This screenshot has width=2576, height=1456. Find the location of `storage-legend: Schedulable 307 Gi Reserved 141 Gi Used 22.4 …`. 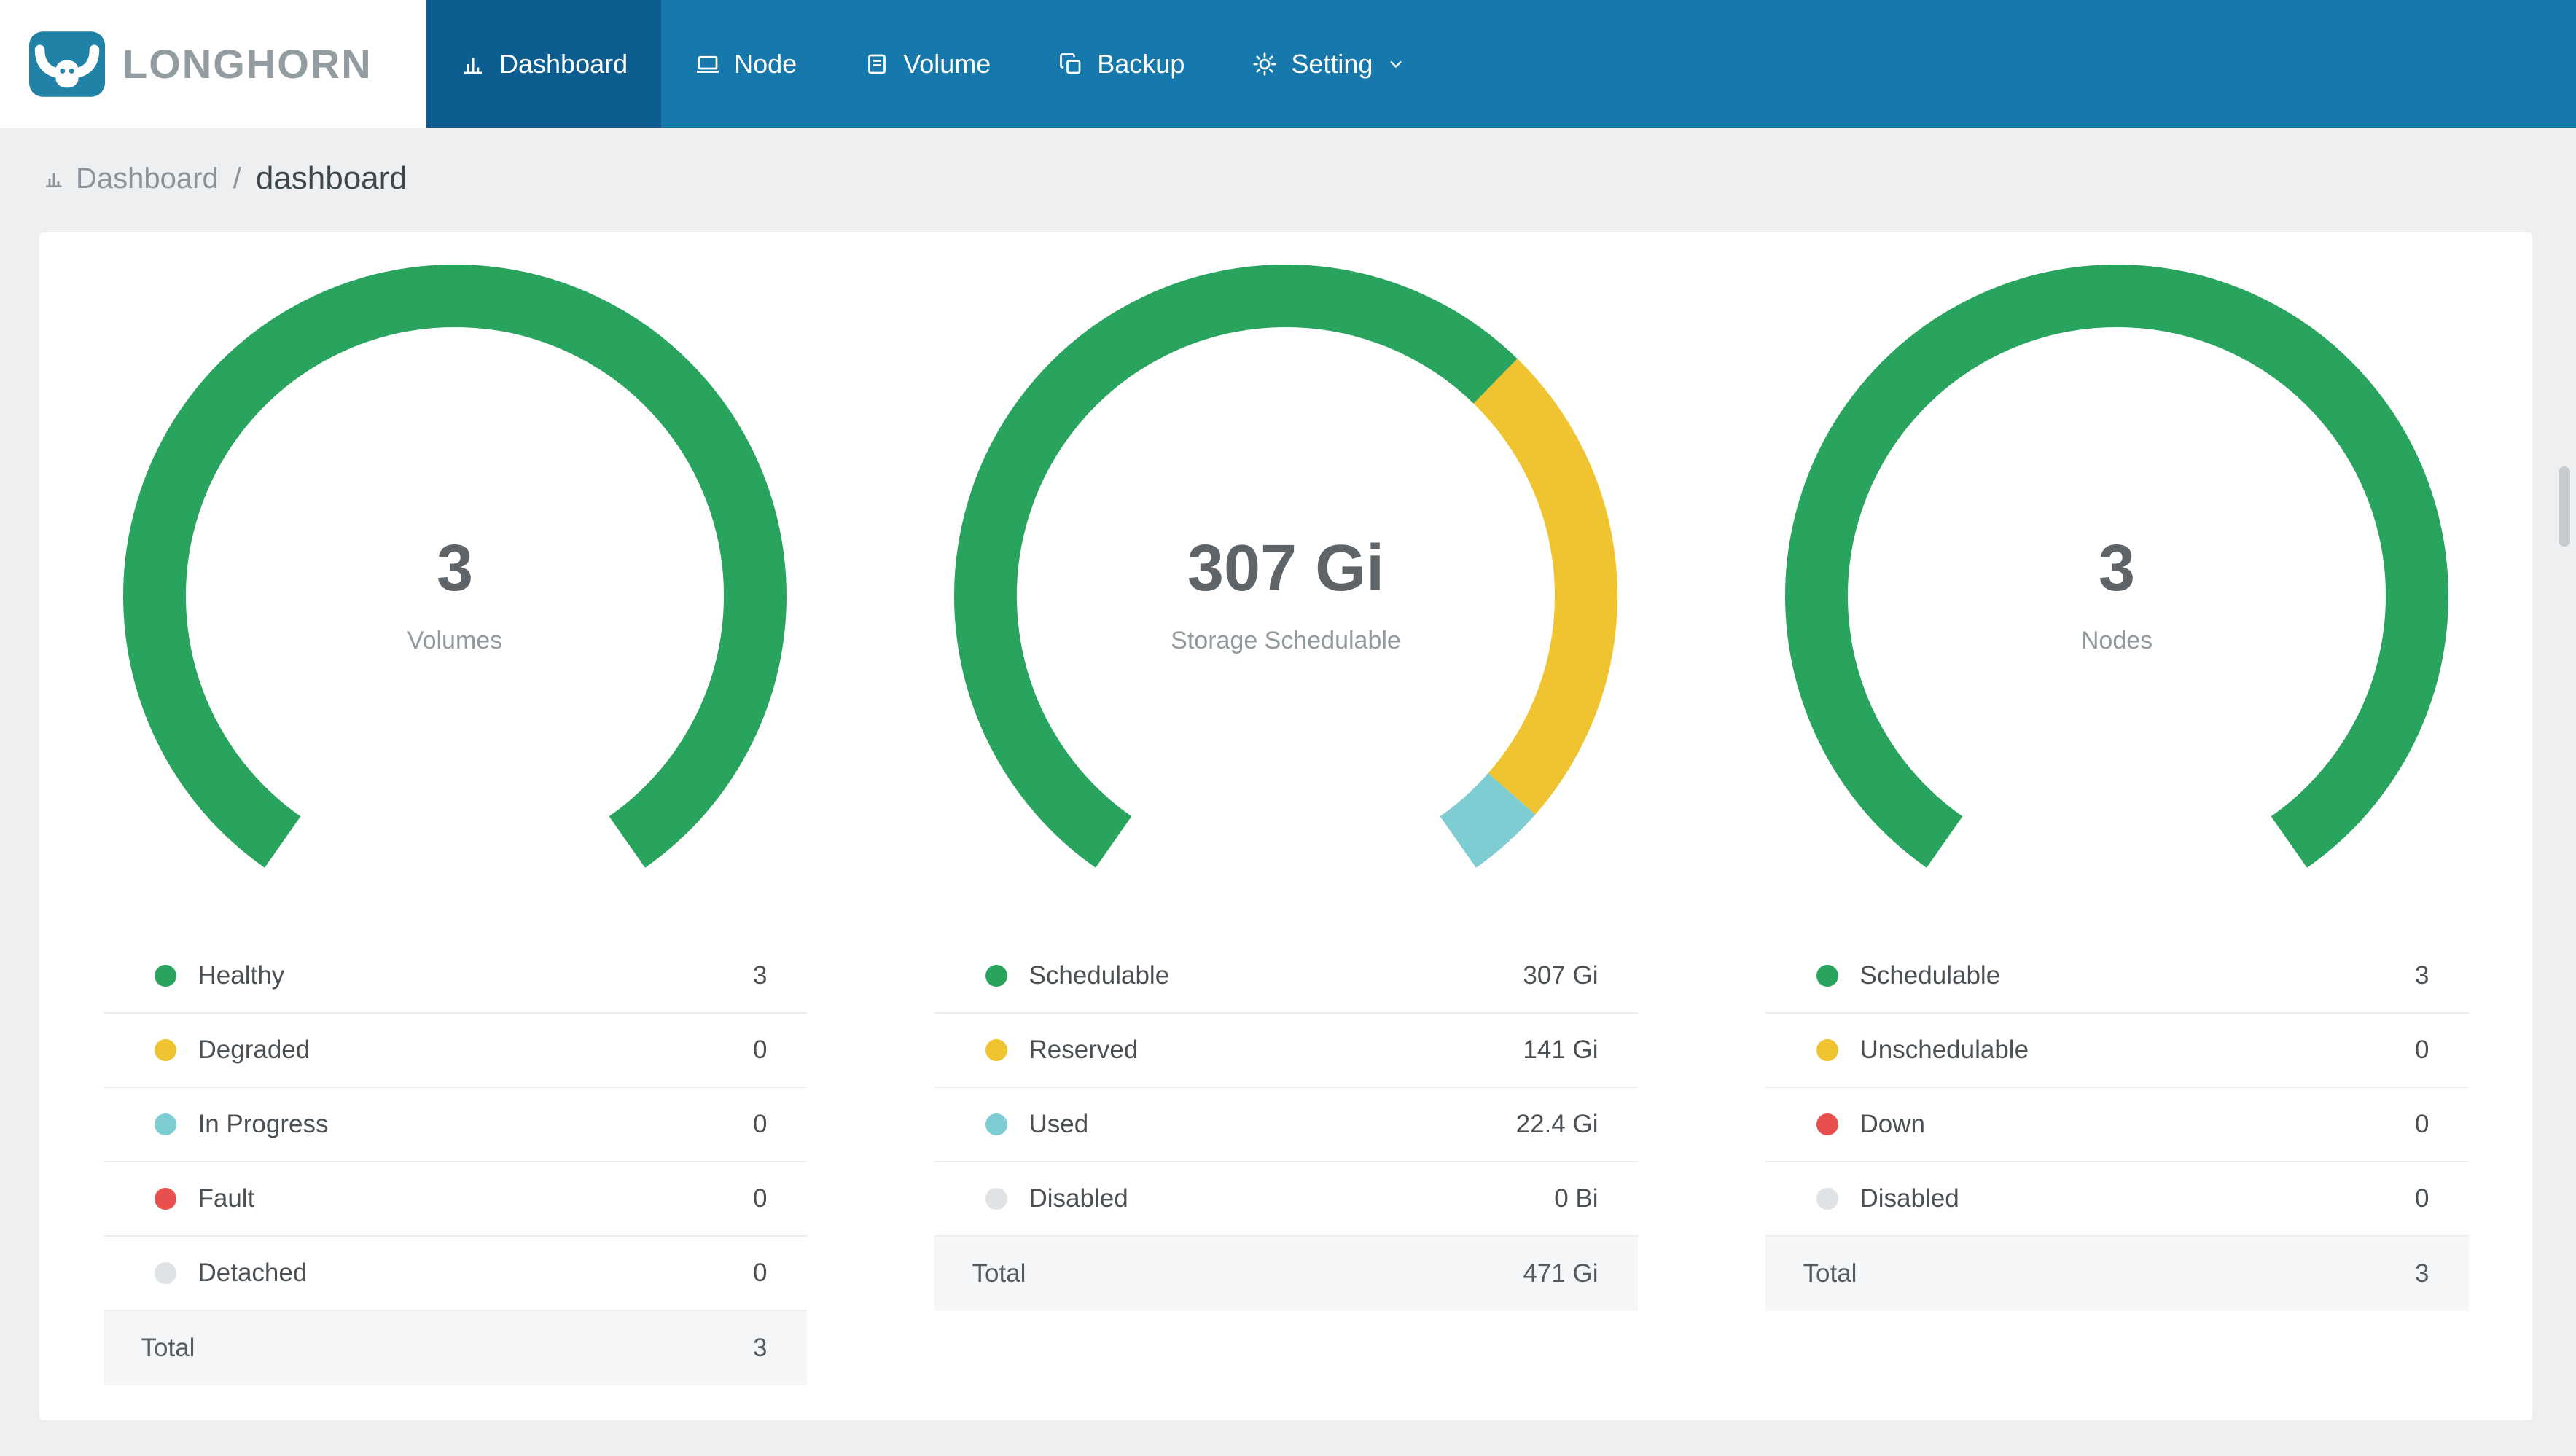

storage-legend: Schedulable 307 Gi Reserved 141 Gi Used 22.4 … is located at coordinates (1286, 1125).